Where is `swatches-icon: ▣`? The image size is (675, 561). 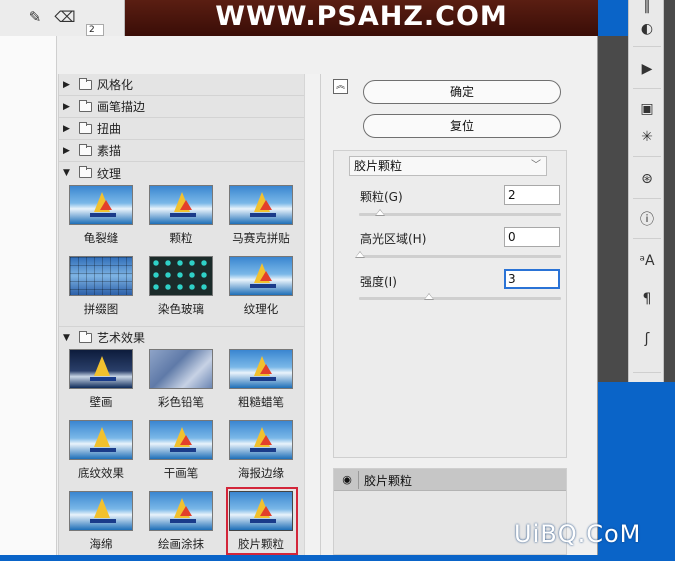
swatches-icon: ▣ is located at coordinates (647, 109).